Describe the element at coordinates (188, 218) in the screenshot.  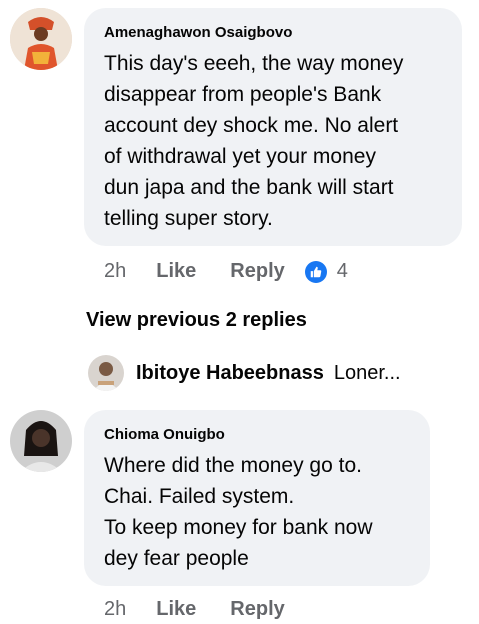
I see `comment-text-line: telling super story.` at that location.